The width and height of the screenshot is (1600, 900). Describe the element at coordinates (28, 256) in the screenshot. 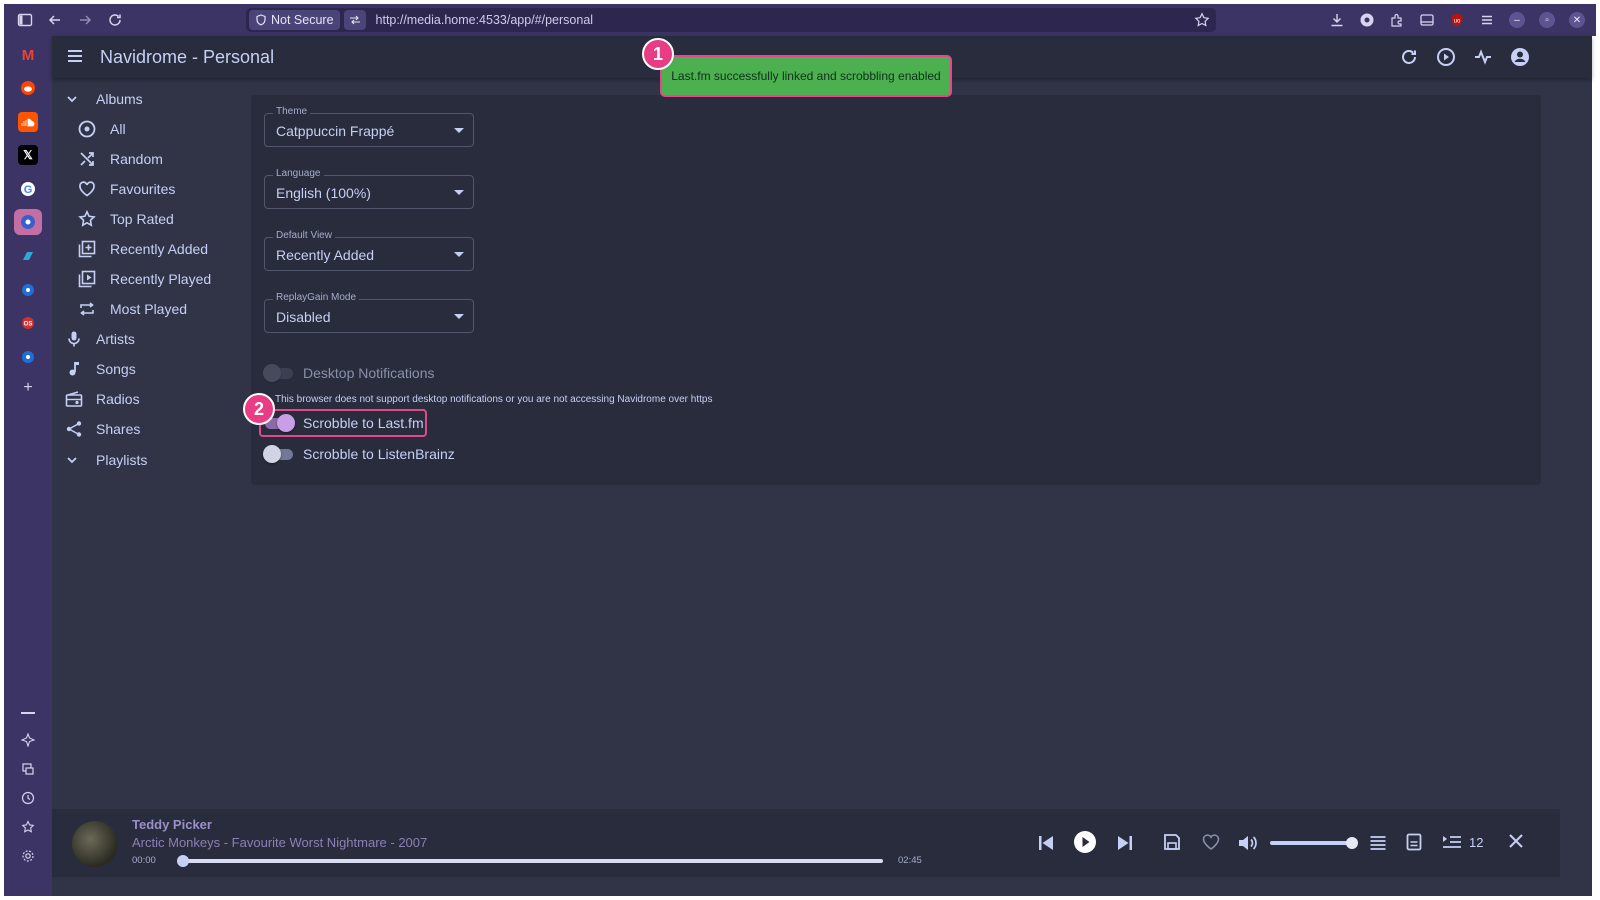

I see `bookmark-app-icon` at that location.